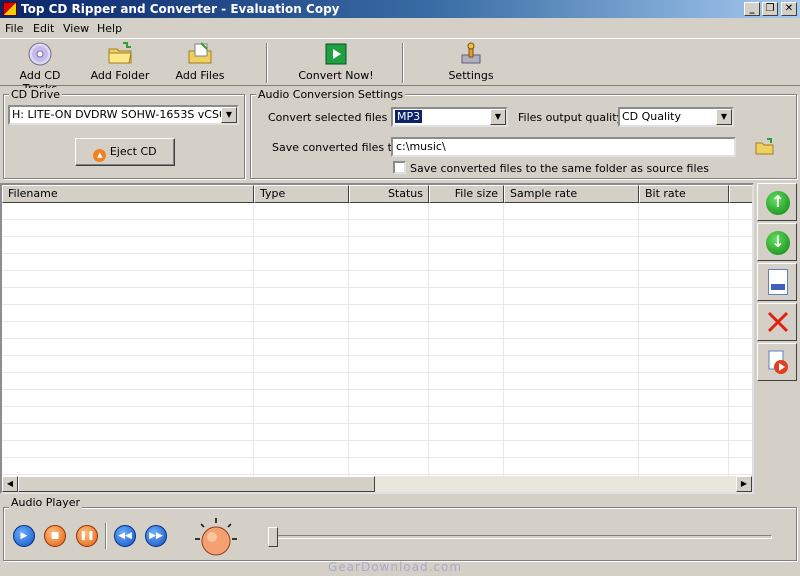 This screenshot has width=800, height=576. I want to click on scroll-left-button: ◀, so click(10, 484).